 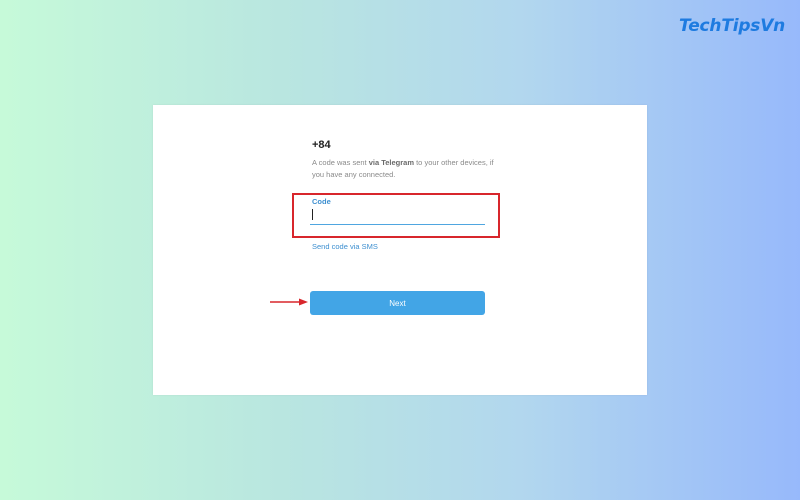 I want to click on phone-number: +84, so click(x=321, y=145).